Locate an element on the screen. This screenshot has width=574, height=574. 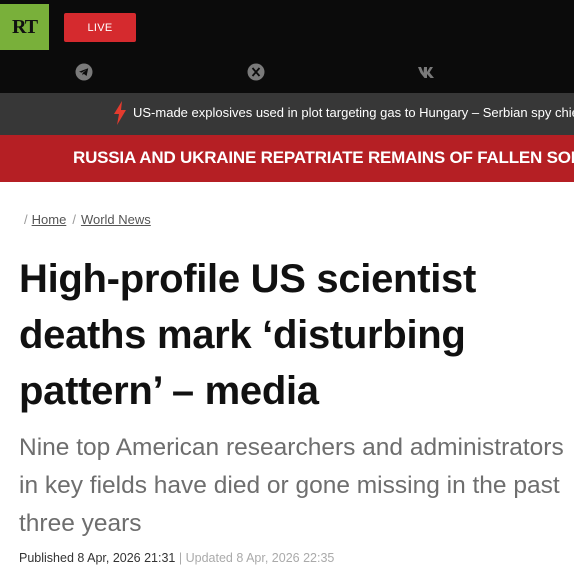
breadcrumb: / Home / World News is located at coordinates (87, 219).